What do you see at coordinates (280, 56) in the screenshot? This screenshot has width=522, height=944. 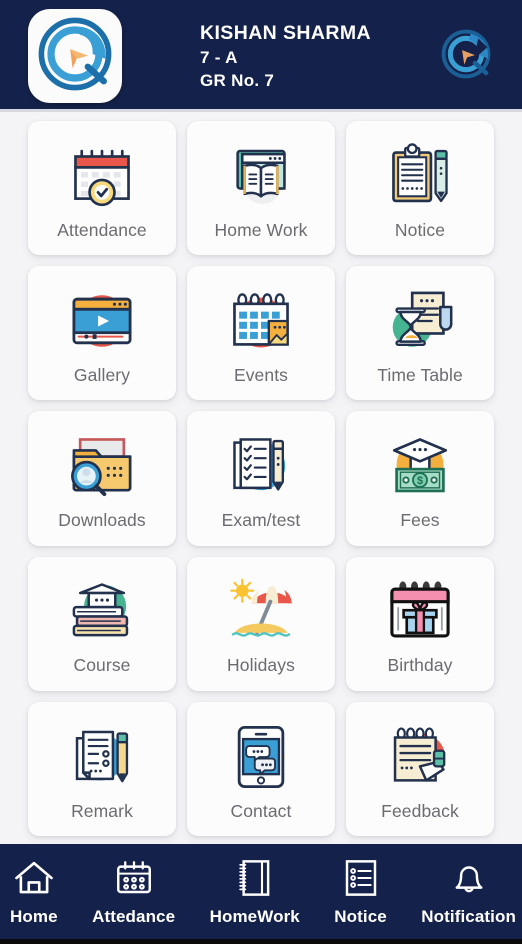 I see `student-info: KISHAN SHARMA 7 - A GR No. 7` at bounding box center [280, 56].